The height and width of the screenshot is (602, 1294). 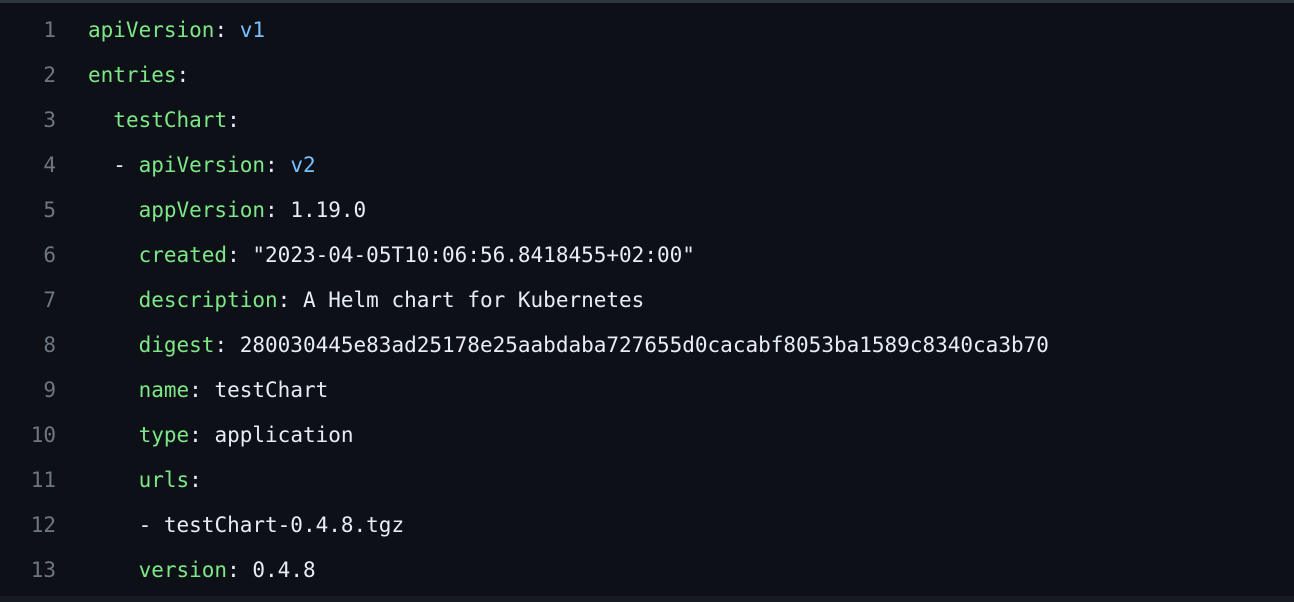 What do you see at coordinates (164, 479) in the screenshot?
I see `yaml-key: urls` at bounding box center [164, 479].